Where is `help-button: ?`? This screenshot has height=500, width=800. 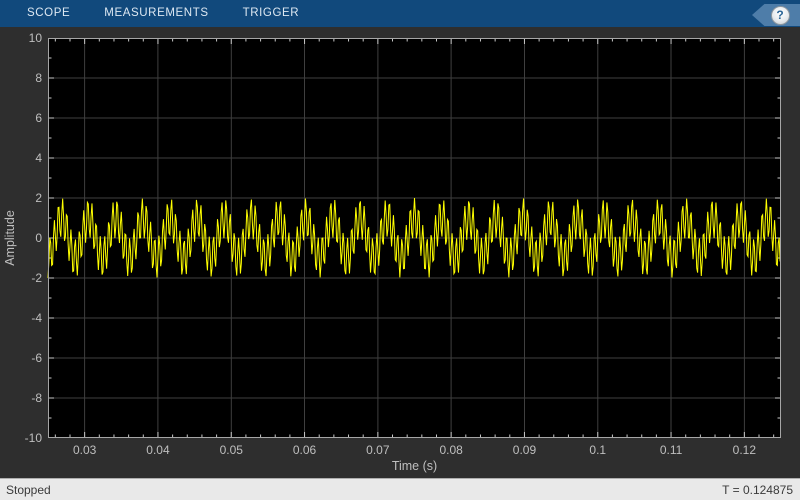 help-button: ? is located at coordinates (780, 15).